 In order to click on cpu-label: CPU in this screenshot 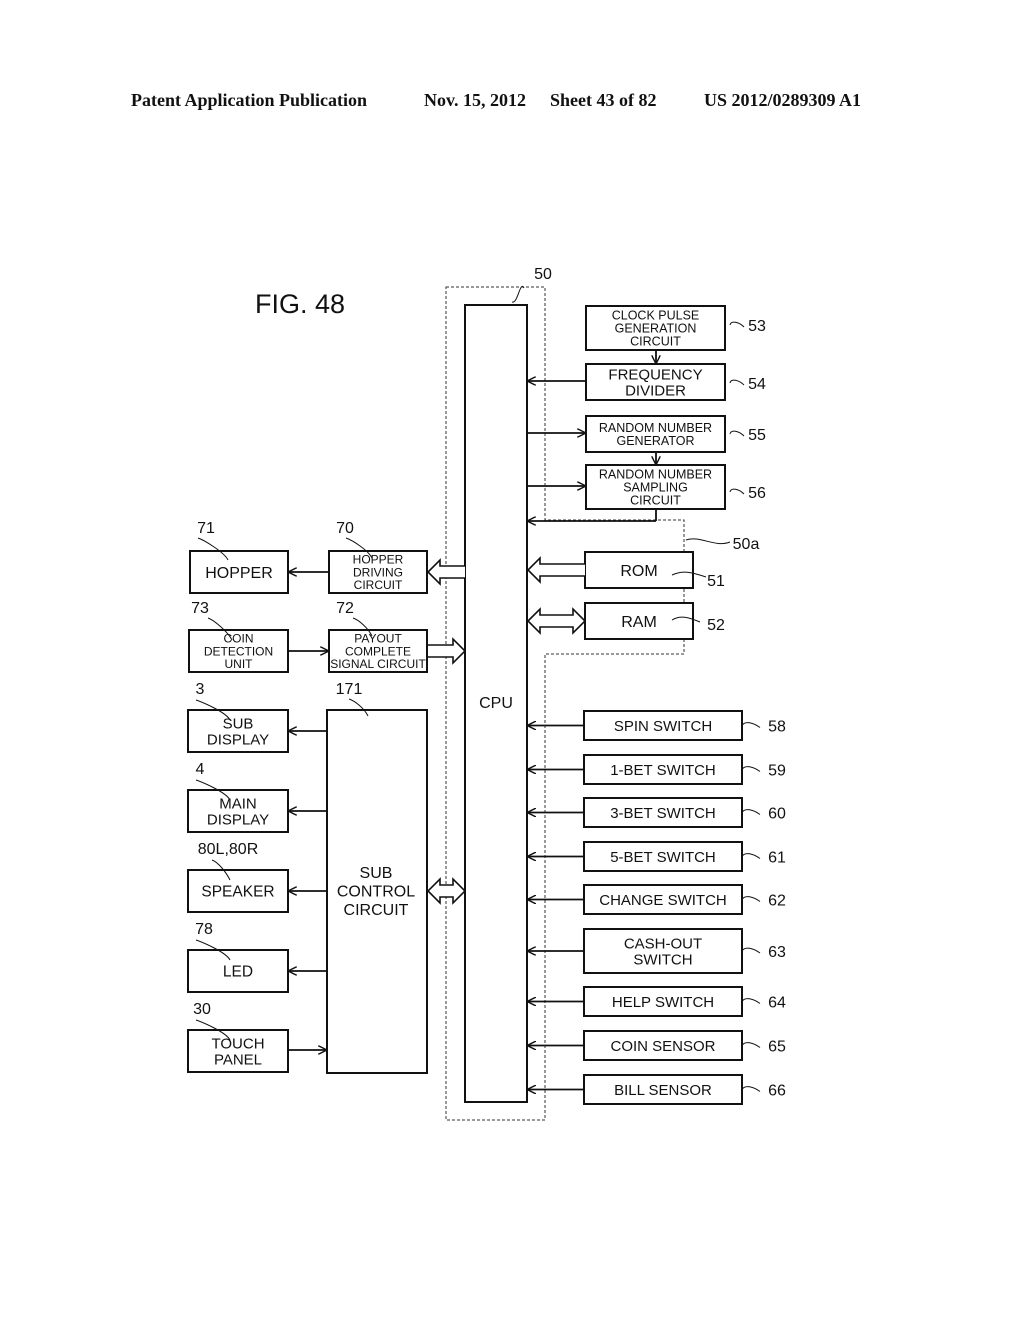, I will do `click(496, 703)`.